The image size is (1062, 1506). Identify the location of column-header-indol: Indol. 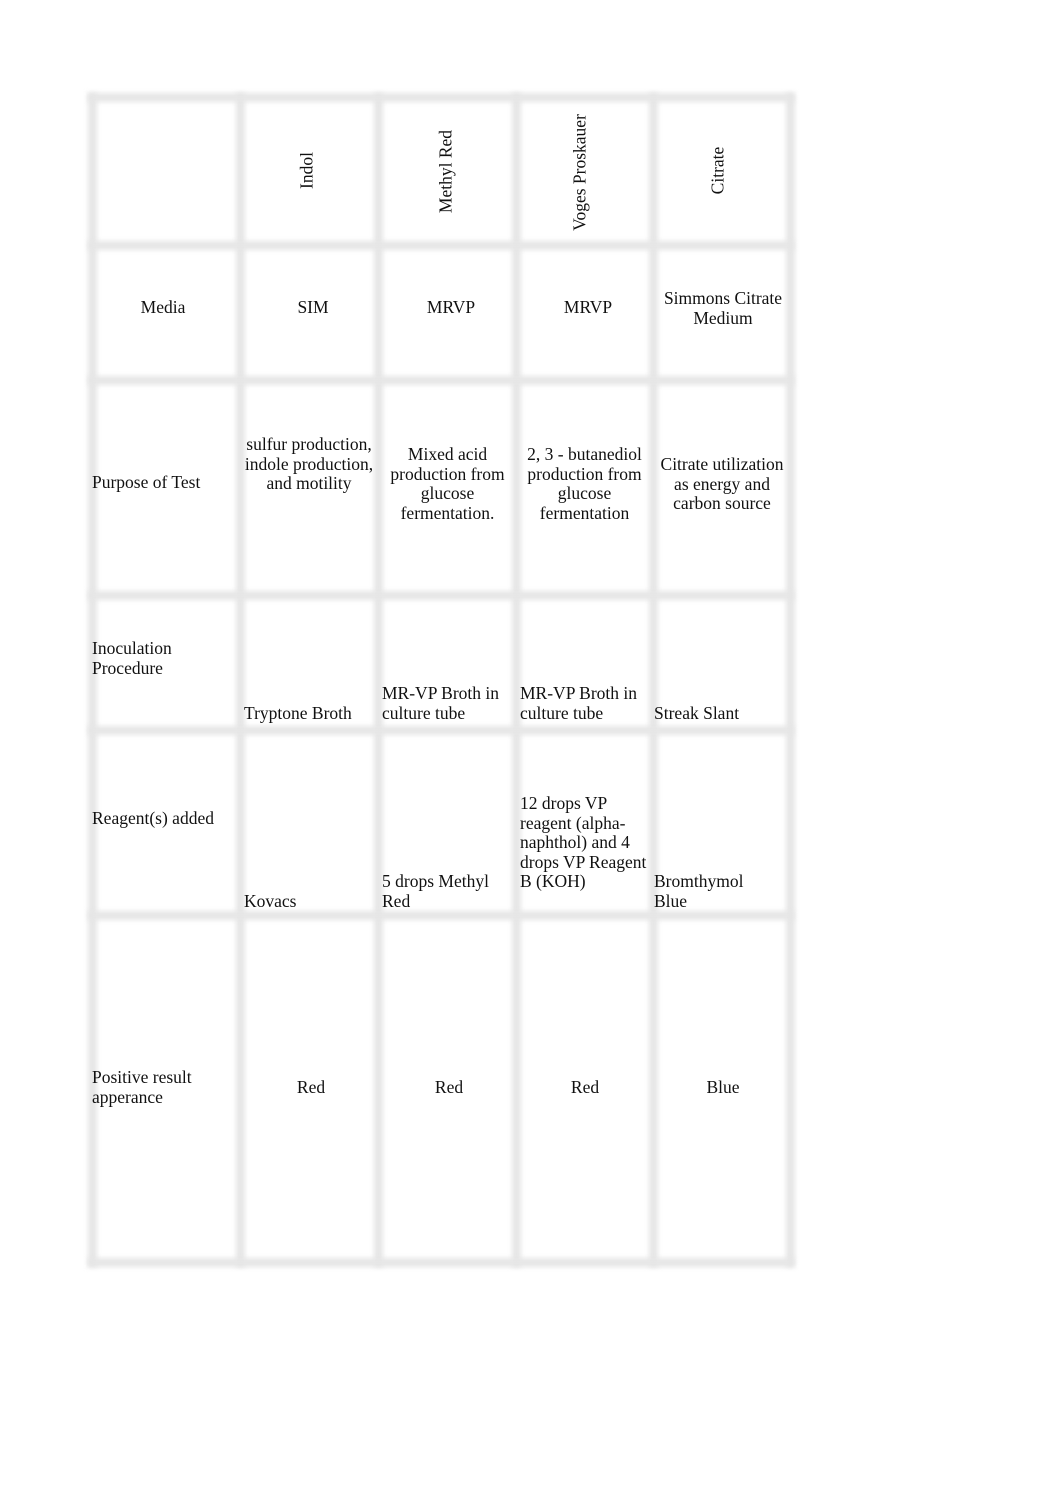
(306, 170).